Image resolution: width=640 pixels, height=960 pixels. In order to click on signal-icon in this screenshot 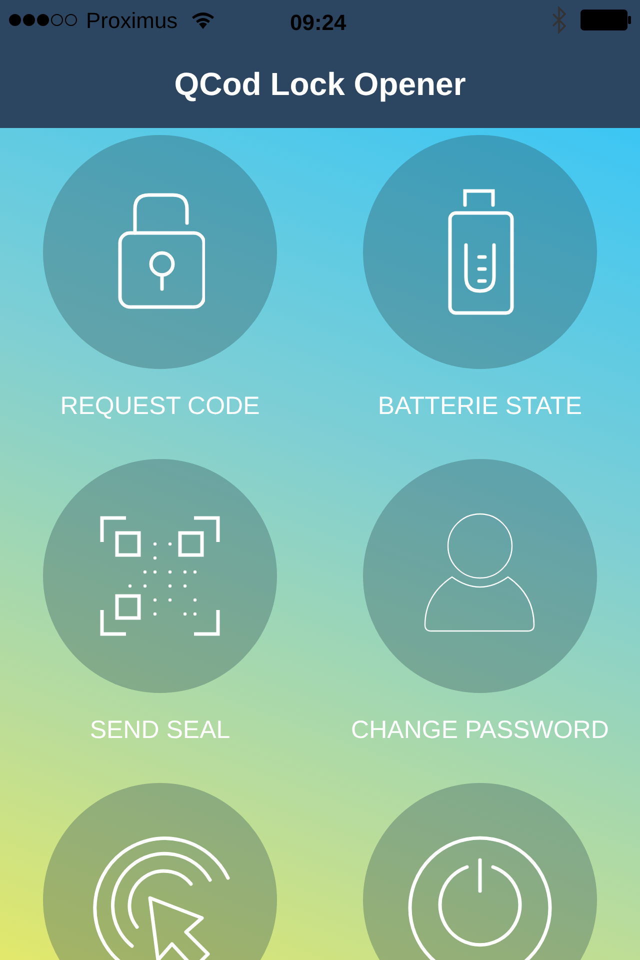, I will do `click(44, 20)`.